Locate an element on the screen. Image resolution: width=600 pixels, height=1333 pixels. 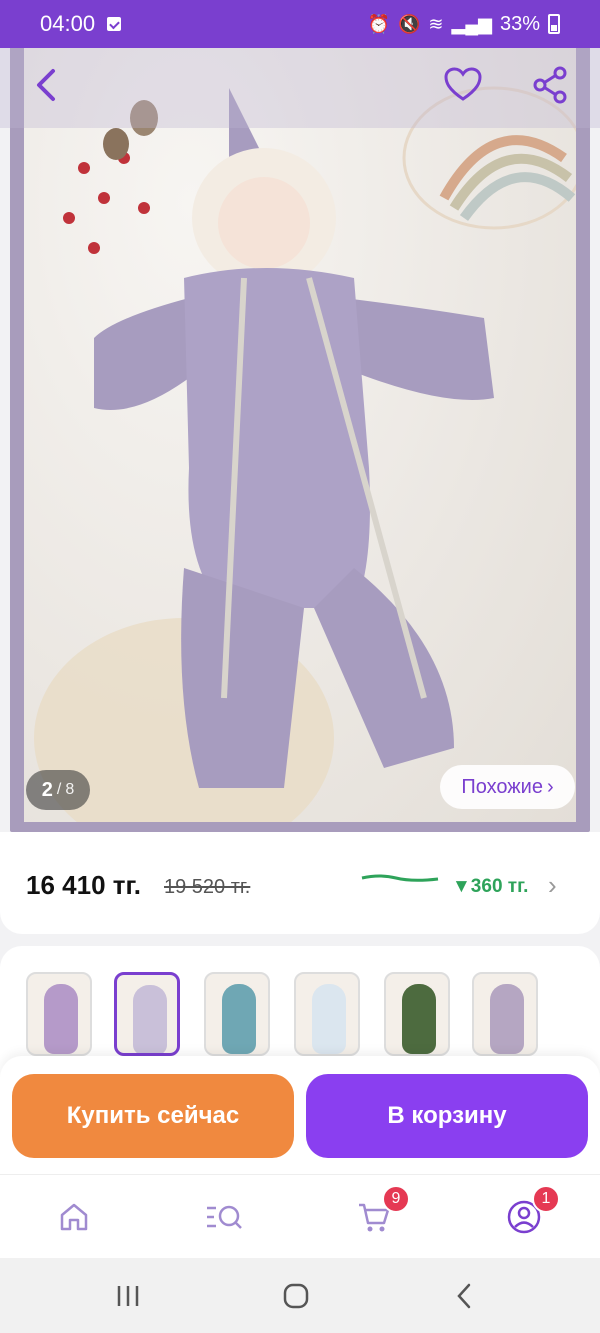
mute-icon: 🔇 is located at coordinates (409, 23).